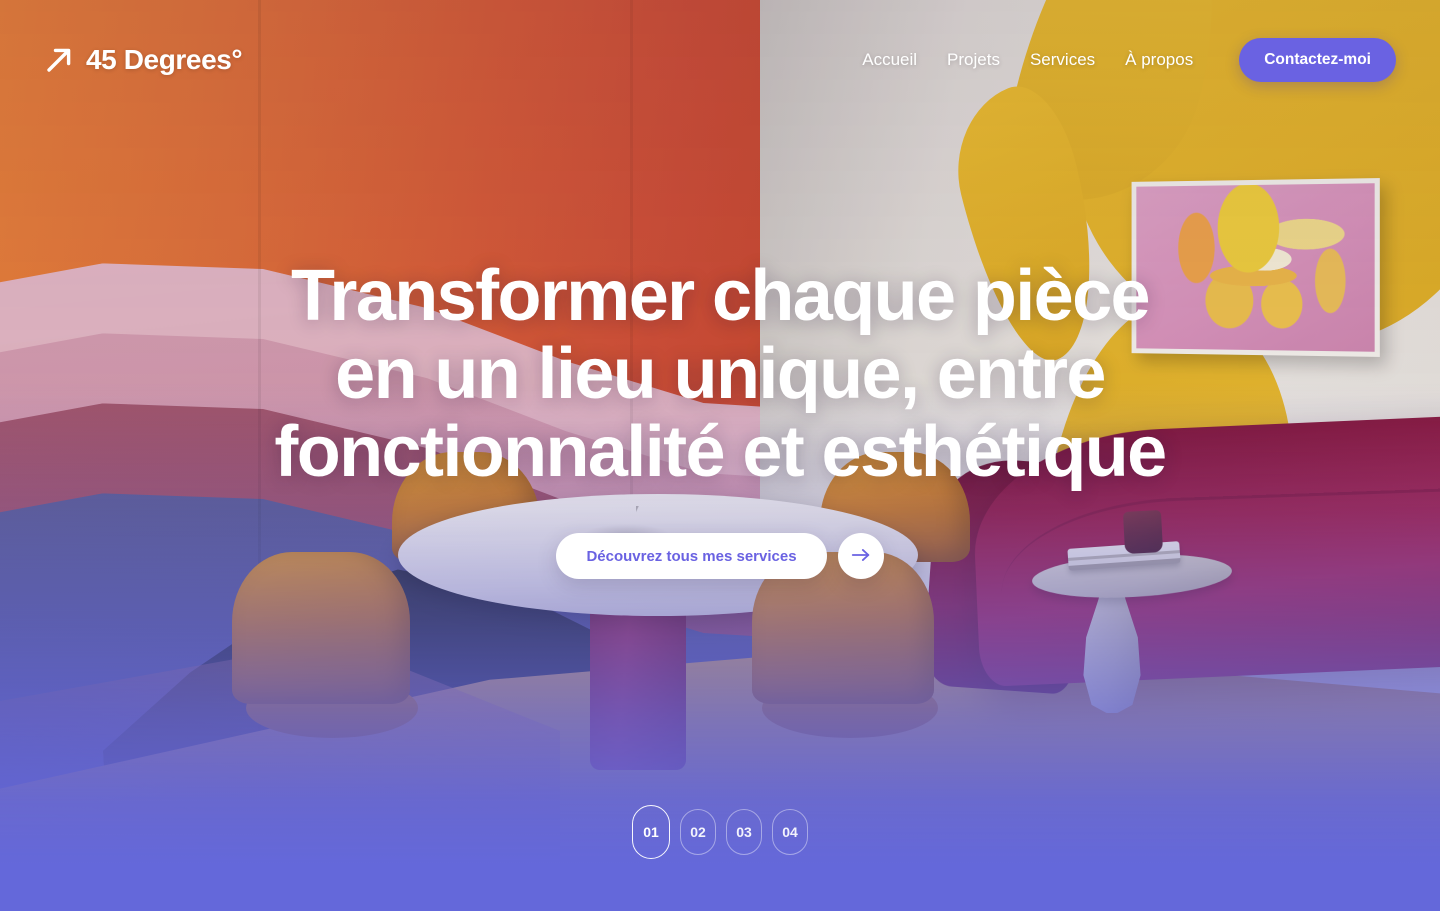 The height and width of the screenshot is (911, 1440). I want to click on pagination-item-04: 04, so click(790, 832).